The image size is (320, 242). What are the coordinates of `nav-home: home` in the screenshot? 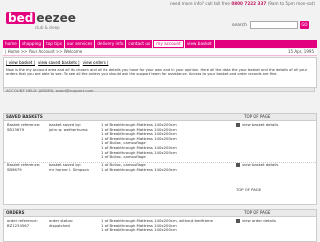 It's located at (11, 44).